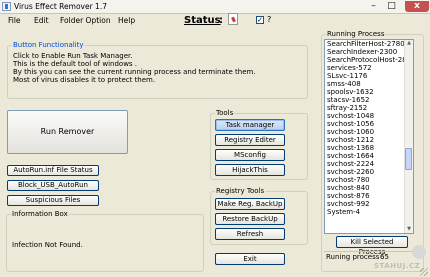 The height and width of the screenshot is (277, 430). What do you see at coordinates (240, 191) in the screenshot?
I see `registry-tools-legend: Registry Tools` at bounding box center [240, 191].